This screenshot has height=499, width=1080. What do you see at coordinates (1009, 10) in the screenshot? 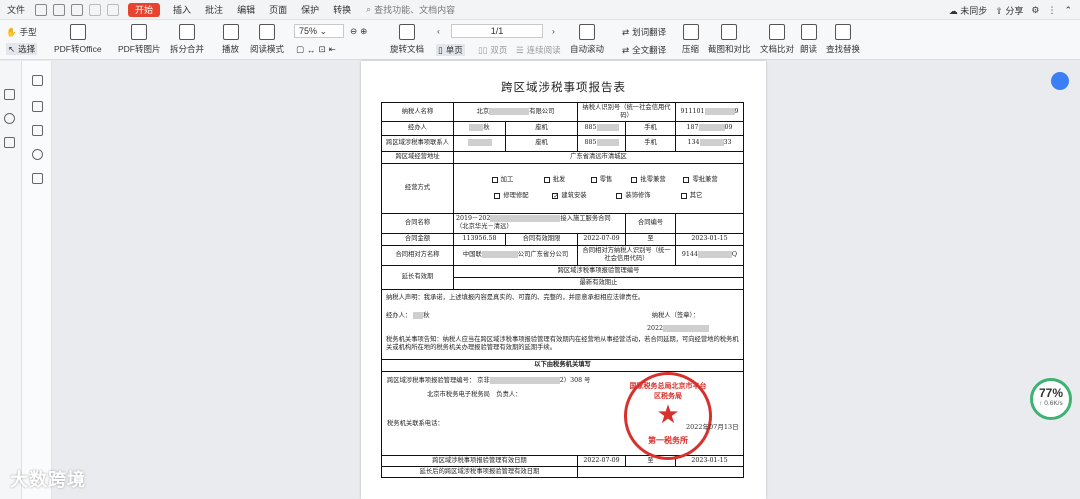
I see `share-button: ⇪ 分享` at bounding box center [1009, 10].